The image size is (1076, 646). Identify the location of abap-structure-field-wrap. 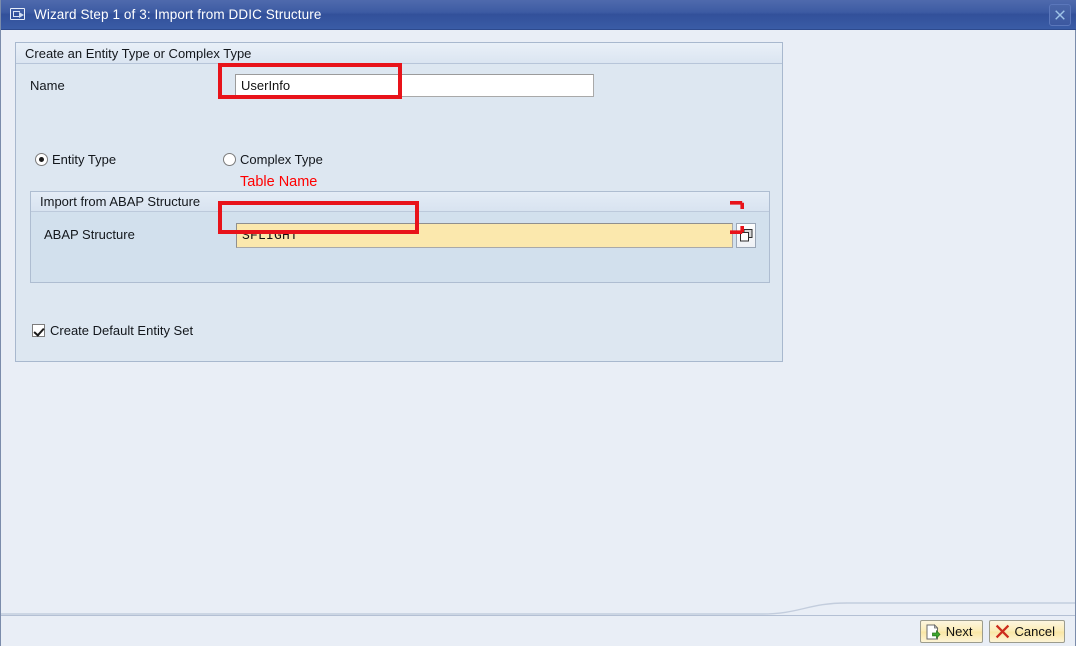
(496, 235).